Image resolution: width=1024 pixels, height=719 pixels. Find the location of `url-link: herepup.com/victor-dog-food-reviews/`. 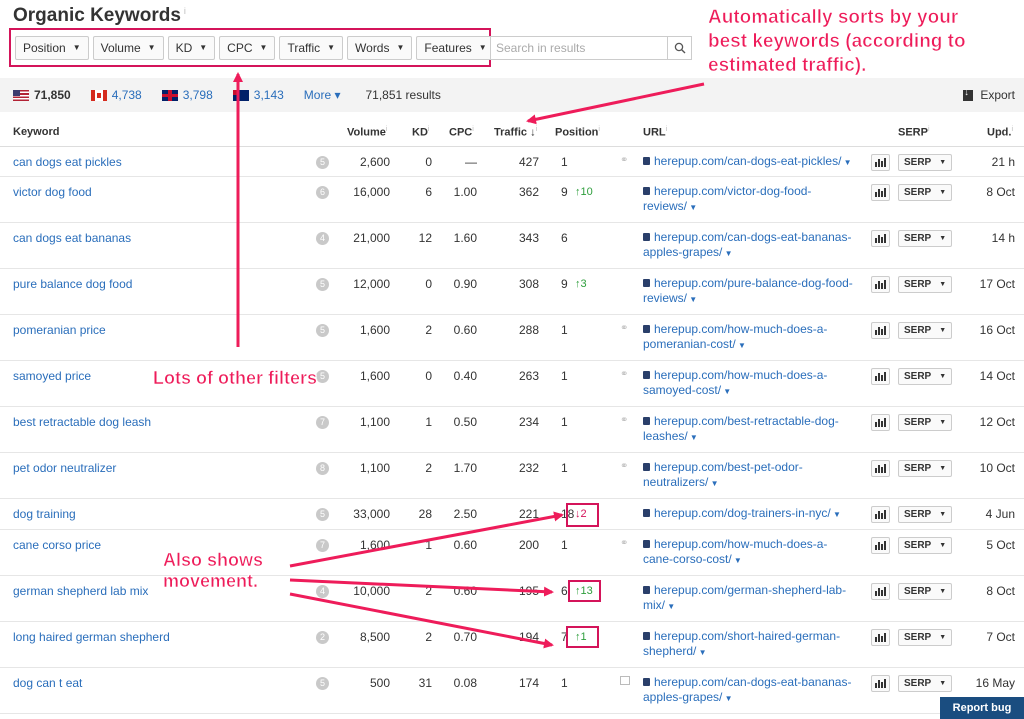

url-link: herepup.com/victor-dog-food-reviews/ is located at coordinates (727, 198).